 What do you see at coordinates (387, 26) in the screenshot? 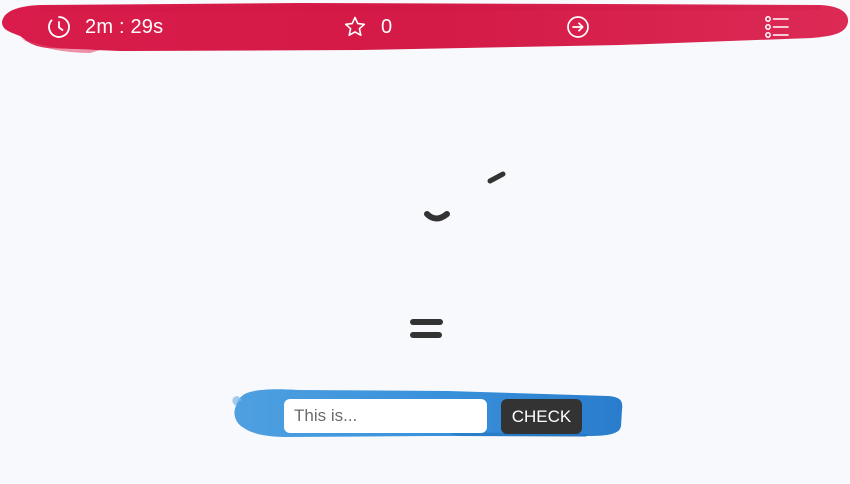
I see `score-value: 0` at bounding box center [387, 26].